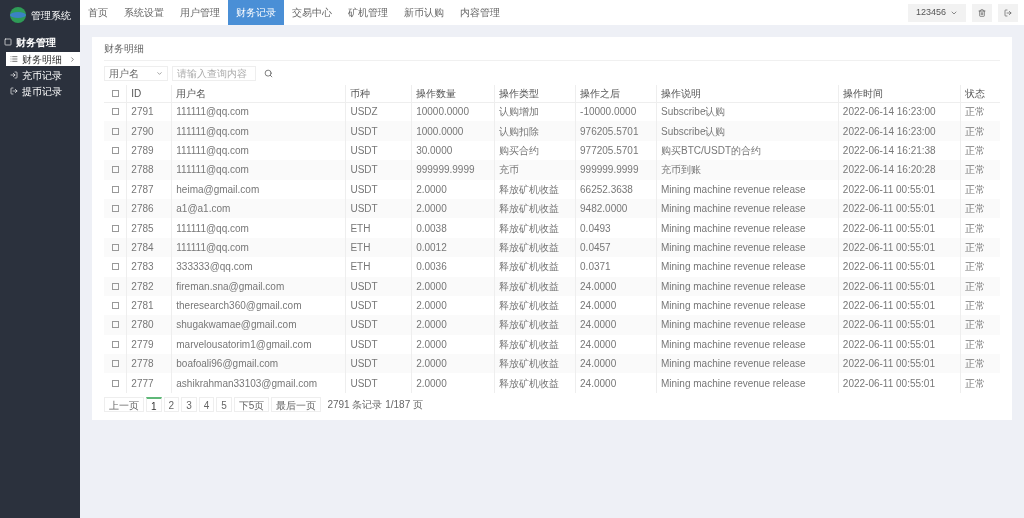  What do you see at coordinates (453, 131) in the screenshot?
I see `table-cell: 1000.0000` at bounding box center [453, 131].